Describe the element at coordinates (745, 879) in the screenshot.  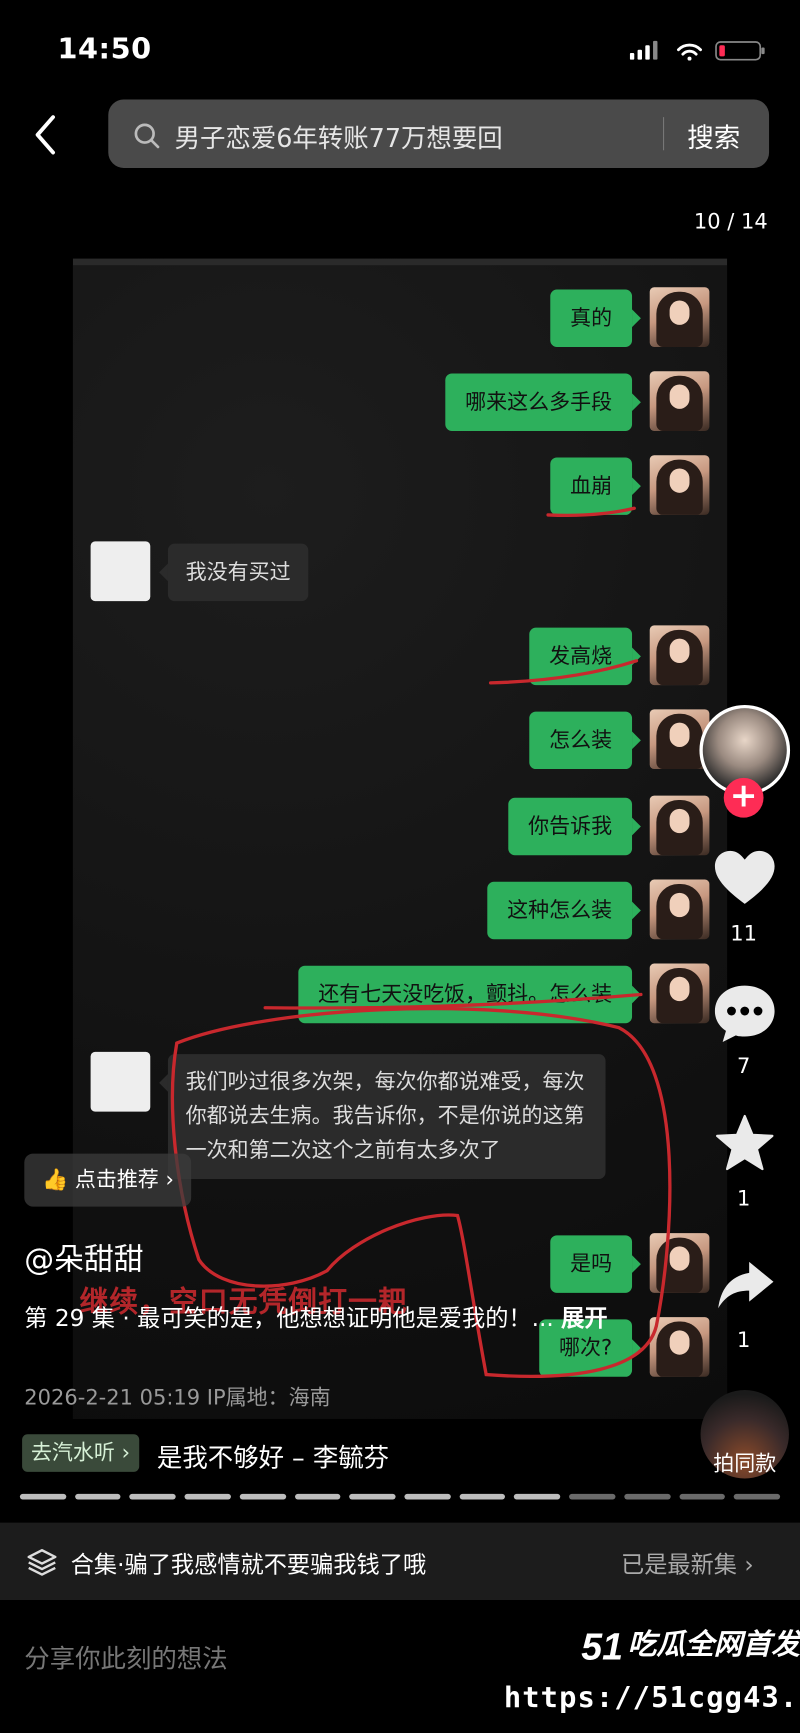
I see `heart-icon` at that location.